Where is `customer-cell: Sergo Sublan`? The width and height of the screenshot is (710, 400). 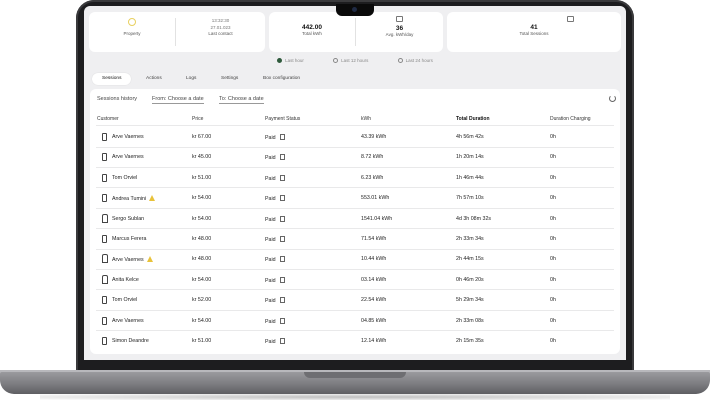
customer-cell: Sergo Sublan is located at coordinates (128, 219).